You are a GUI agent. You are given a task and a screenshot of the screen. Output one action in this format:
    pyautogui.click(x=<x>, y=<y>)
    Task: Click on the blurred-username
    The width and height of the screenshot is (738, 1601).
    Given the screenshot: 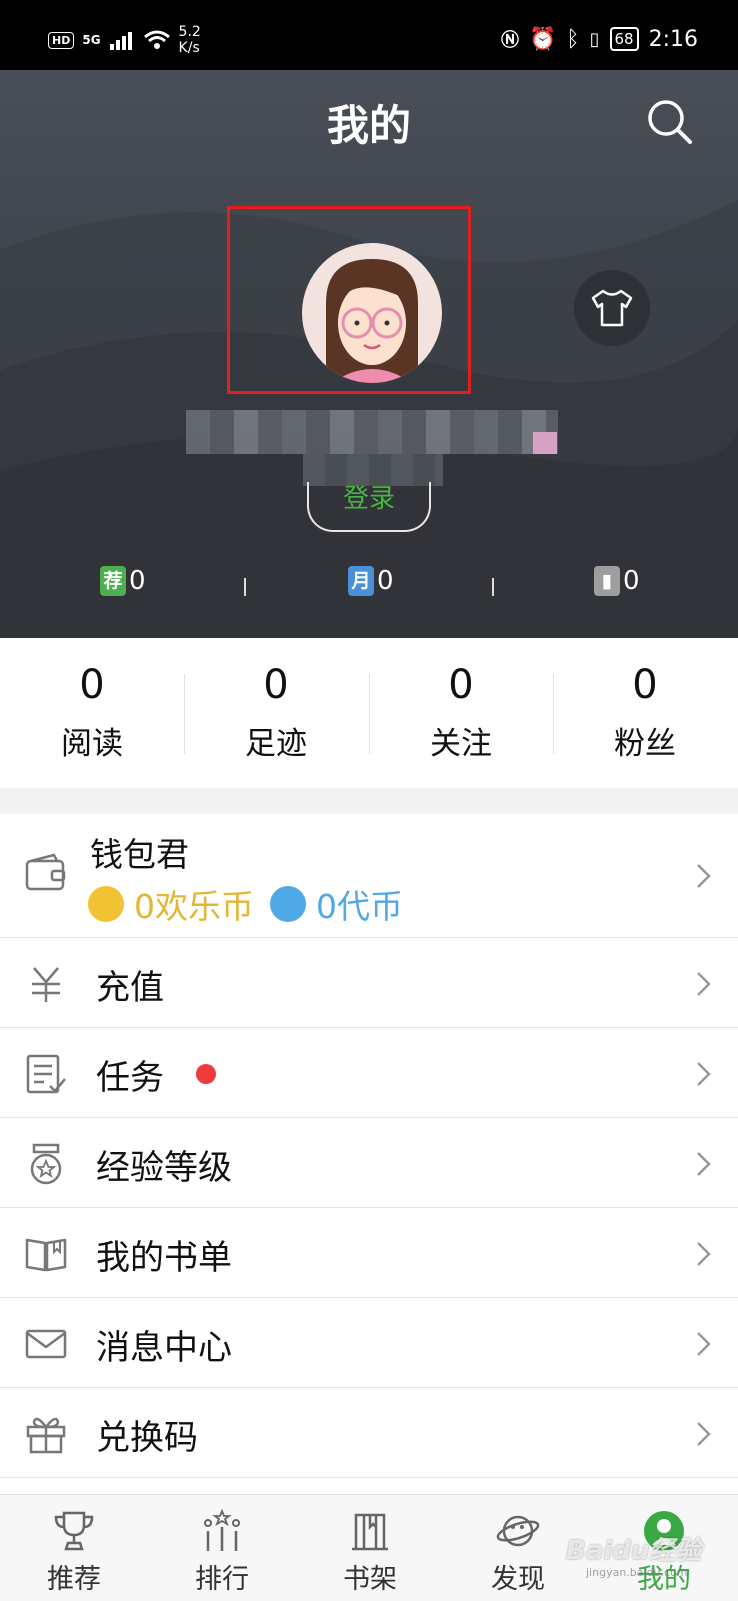 What is the action you would take?
    pyautogui.click(x=372, y=432)
    